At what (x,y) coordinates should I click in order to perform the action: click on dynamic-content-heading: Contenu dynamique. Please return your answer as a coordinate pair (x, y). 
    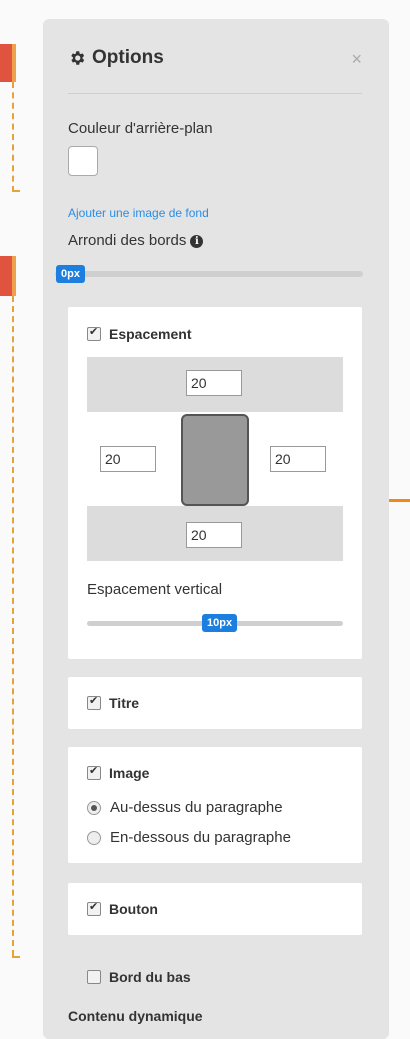
    Looking at the image, I should click on (135, 1016).